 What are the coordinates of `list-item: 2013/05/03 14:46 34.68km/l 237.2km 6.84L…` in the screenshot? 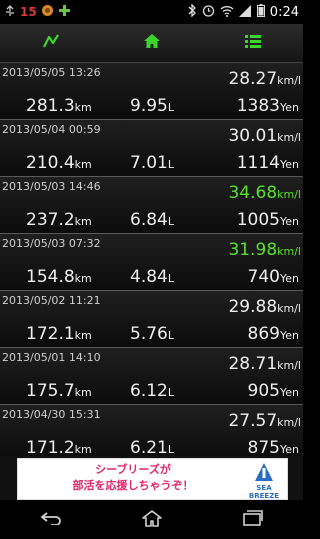 It's located at (151, 205).